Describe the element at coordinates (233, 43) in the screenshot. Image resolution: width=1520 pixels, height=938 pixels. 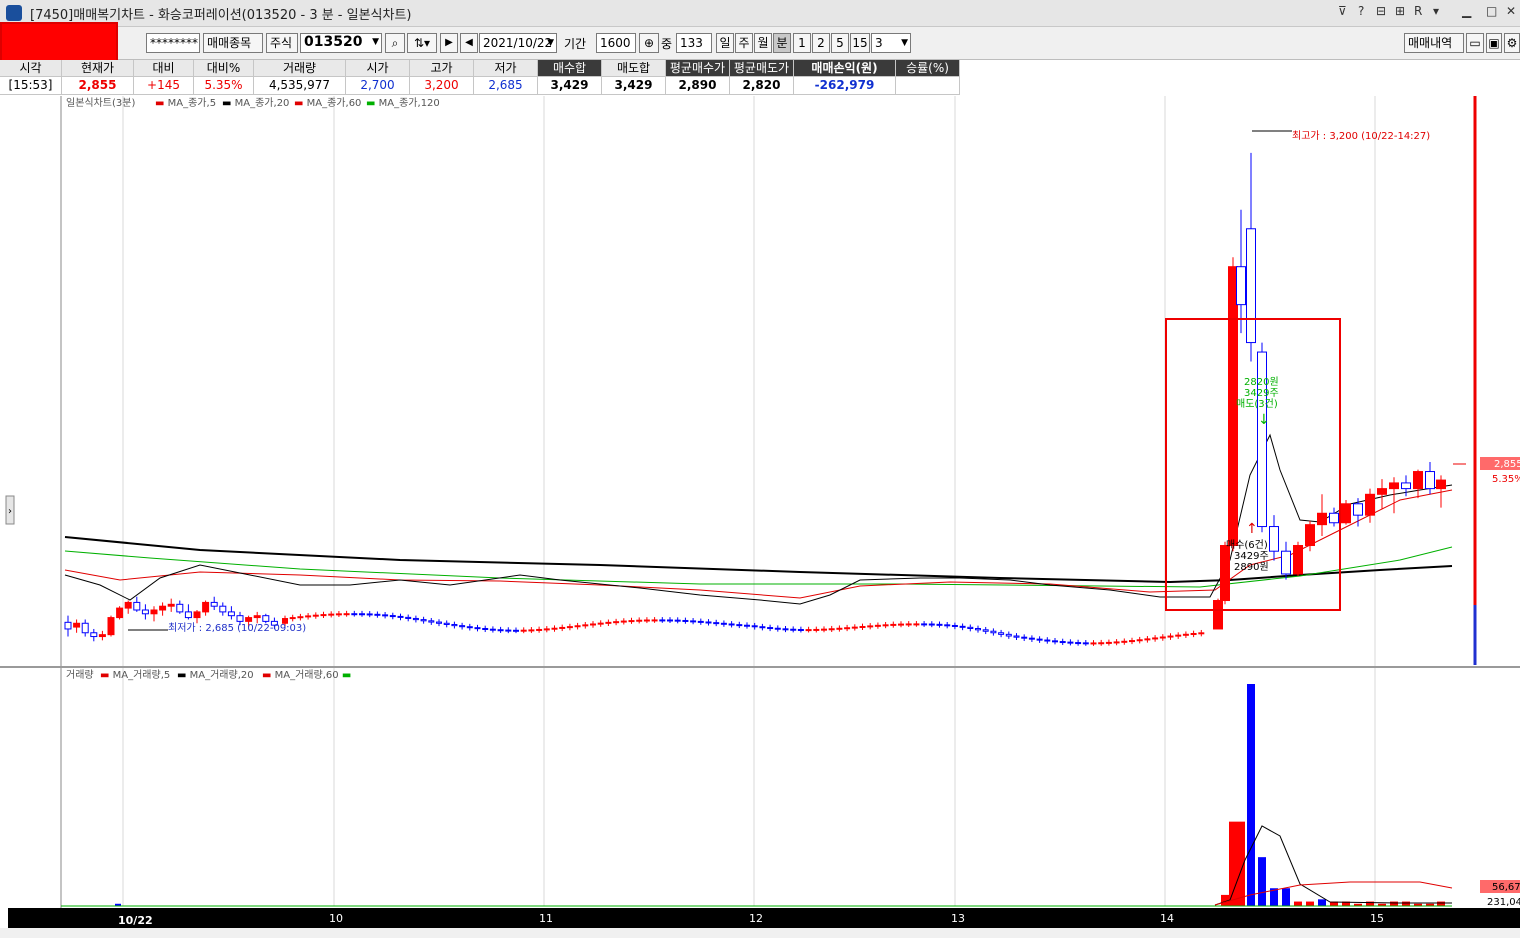
I see `trade-item-button: 매매종목` at that location.